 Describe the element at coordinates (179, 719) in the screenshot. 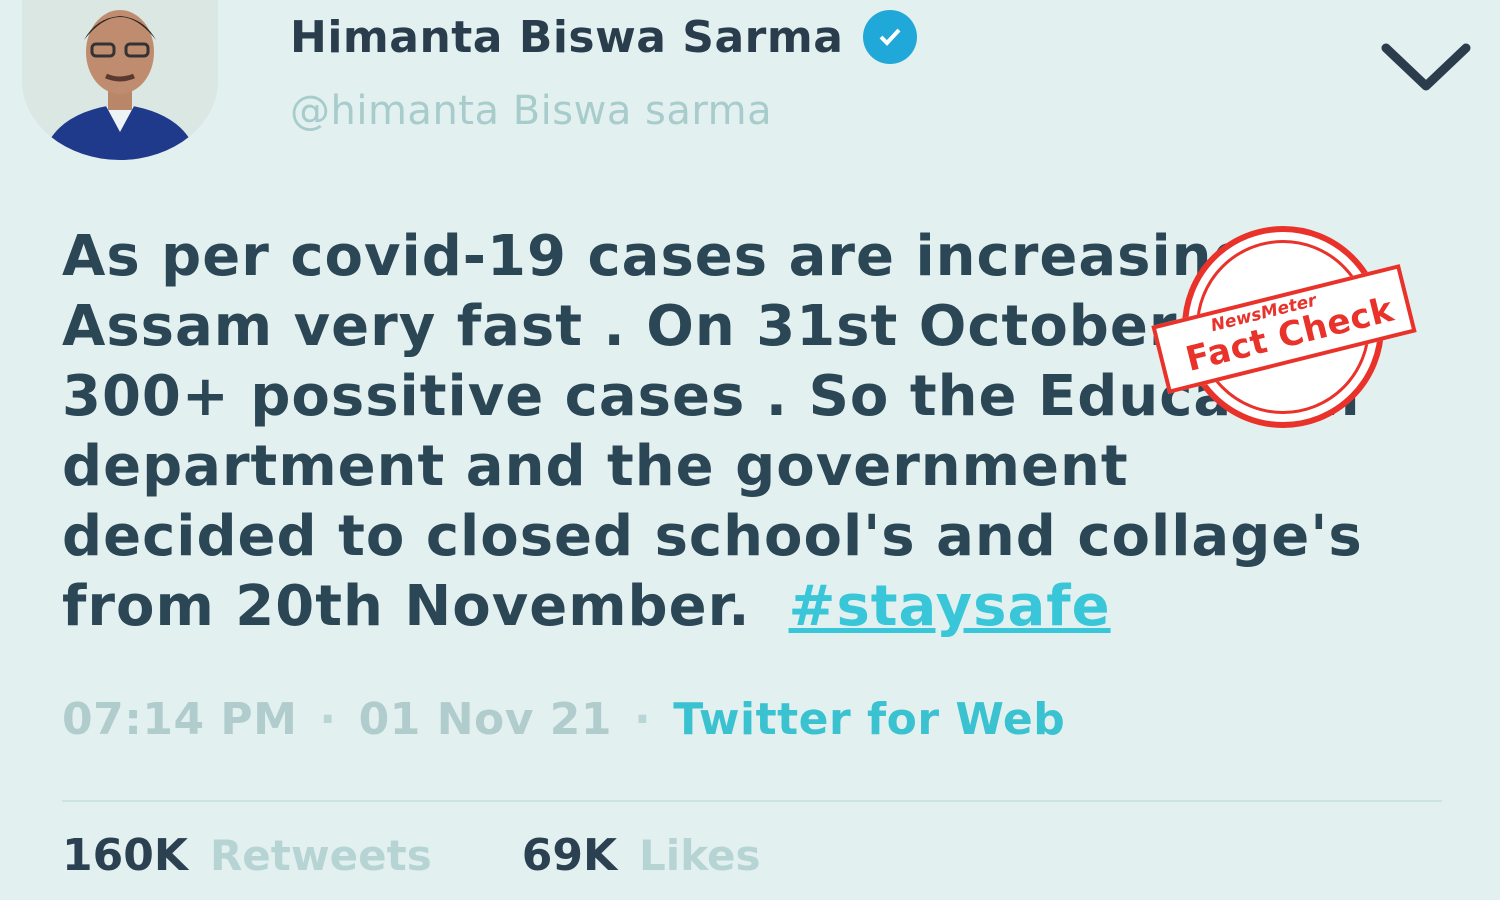

I see `tweet-time: 07:14 PM` at that location.